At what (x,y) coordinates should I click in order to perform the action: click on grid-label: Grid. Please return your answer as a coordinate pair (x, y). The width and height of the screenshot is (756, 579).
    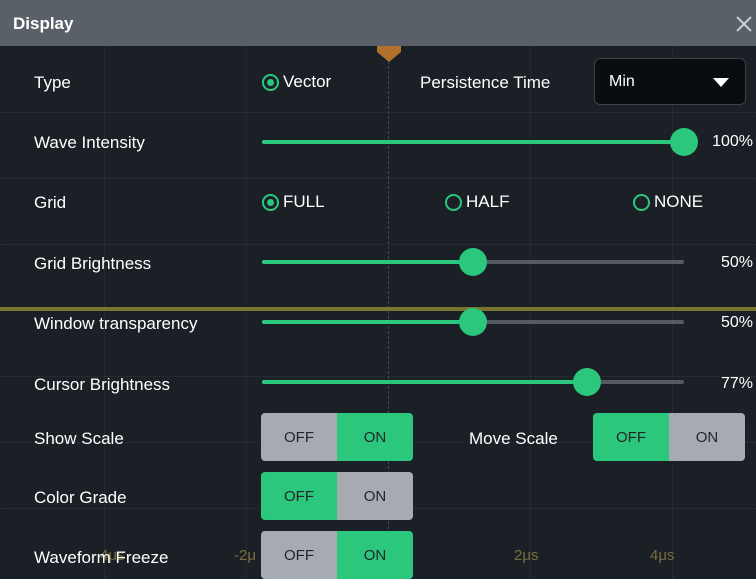
    Looking at the image, I should click on (50, 202).